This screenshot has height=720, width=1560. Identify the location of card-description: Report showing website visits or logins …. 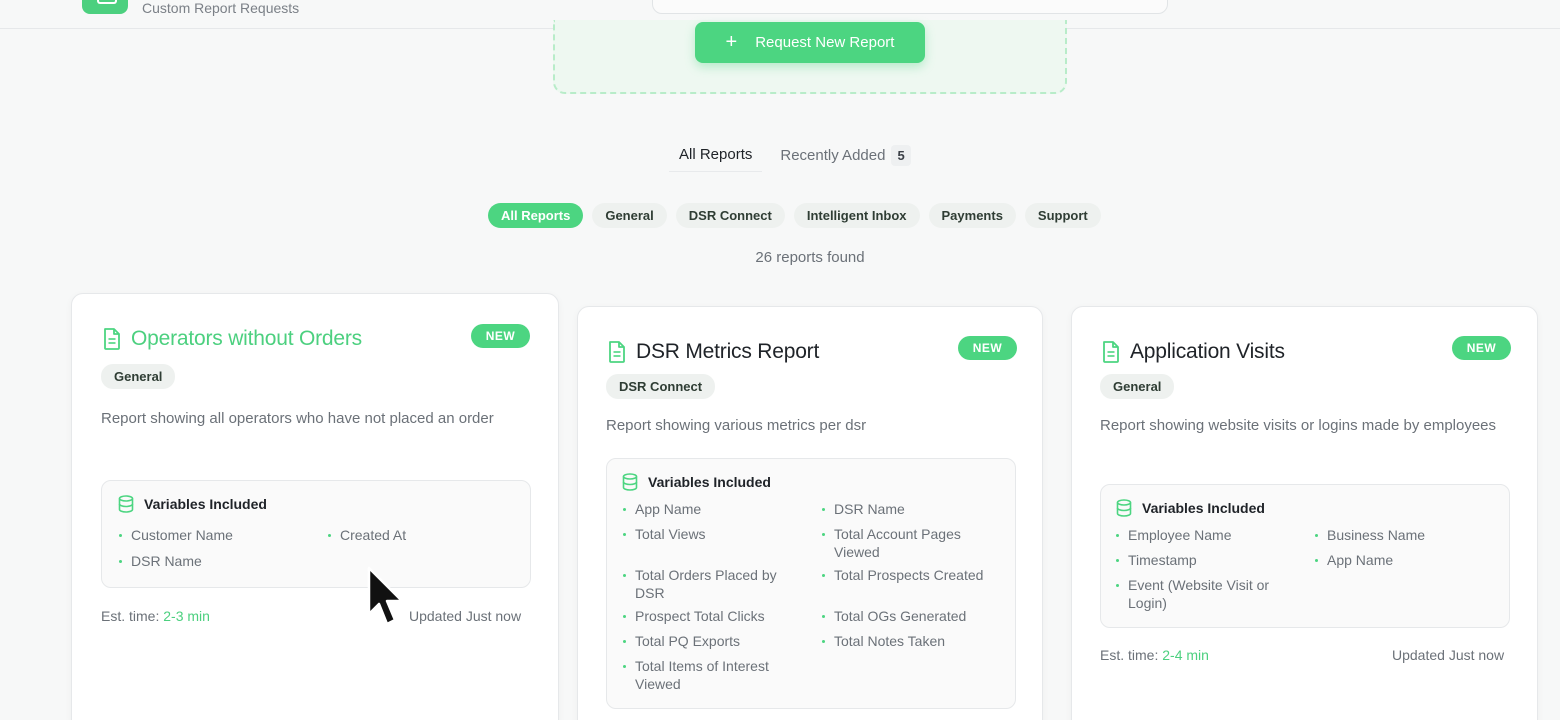
(1298, 425).